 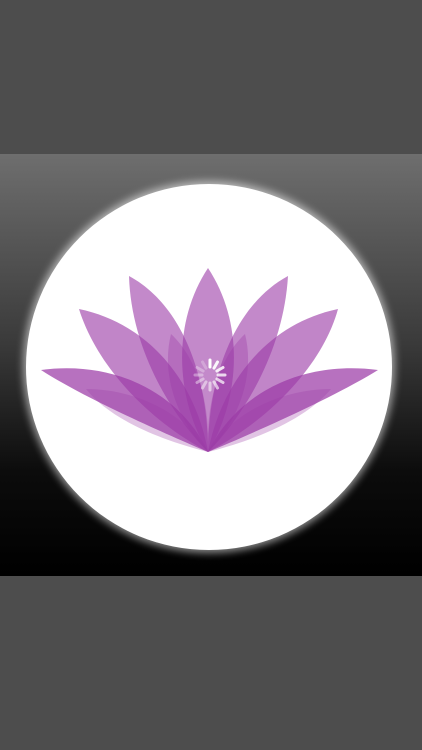 I want to click on activity-spinner-icon, so click(x=210, y=375).